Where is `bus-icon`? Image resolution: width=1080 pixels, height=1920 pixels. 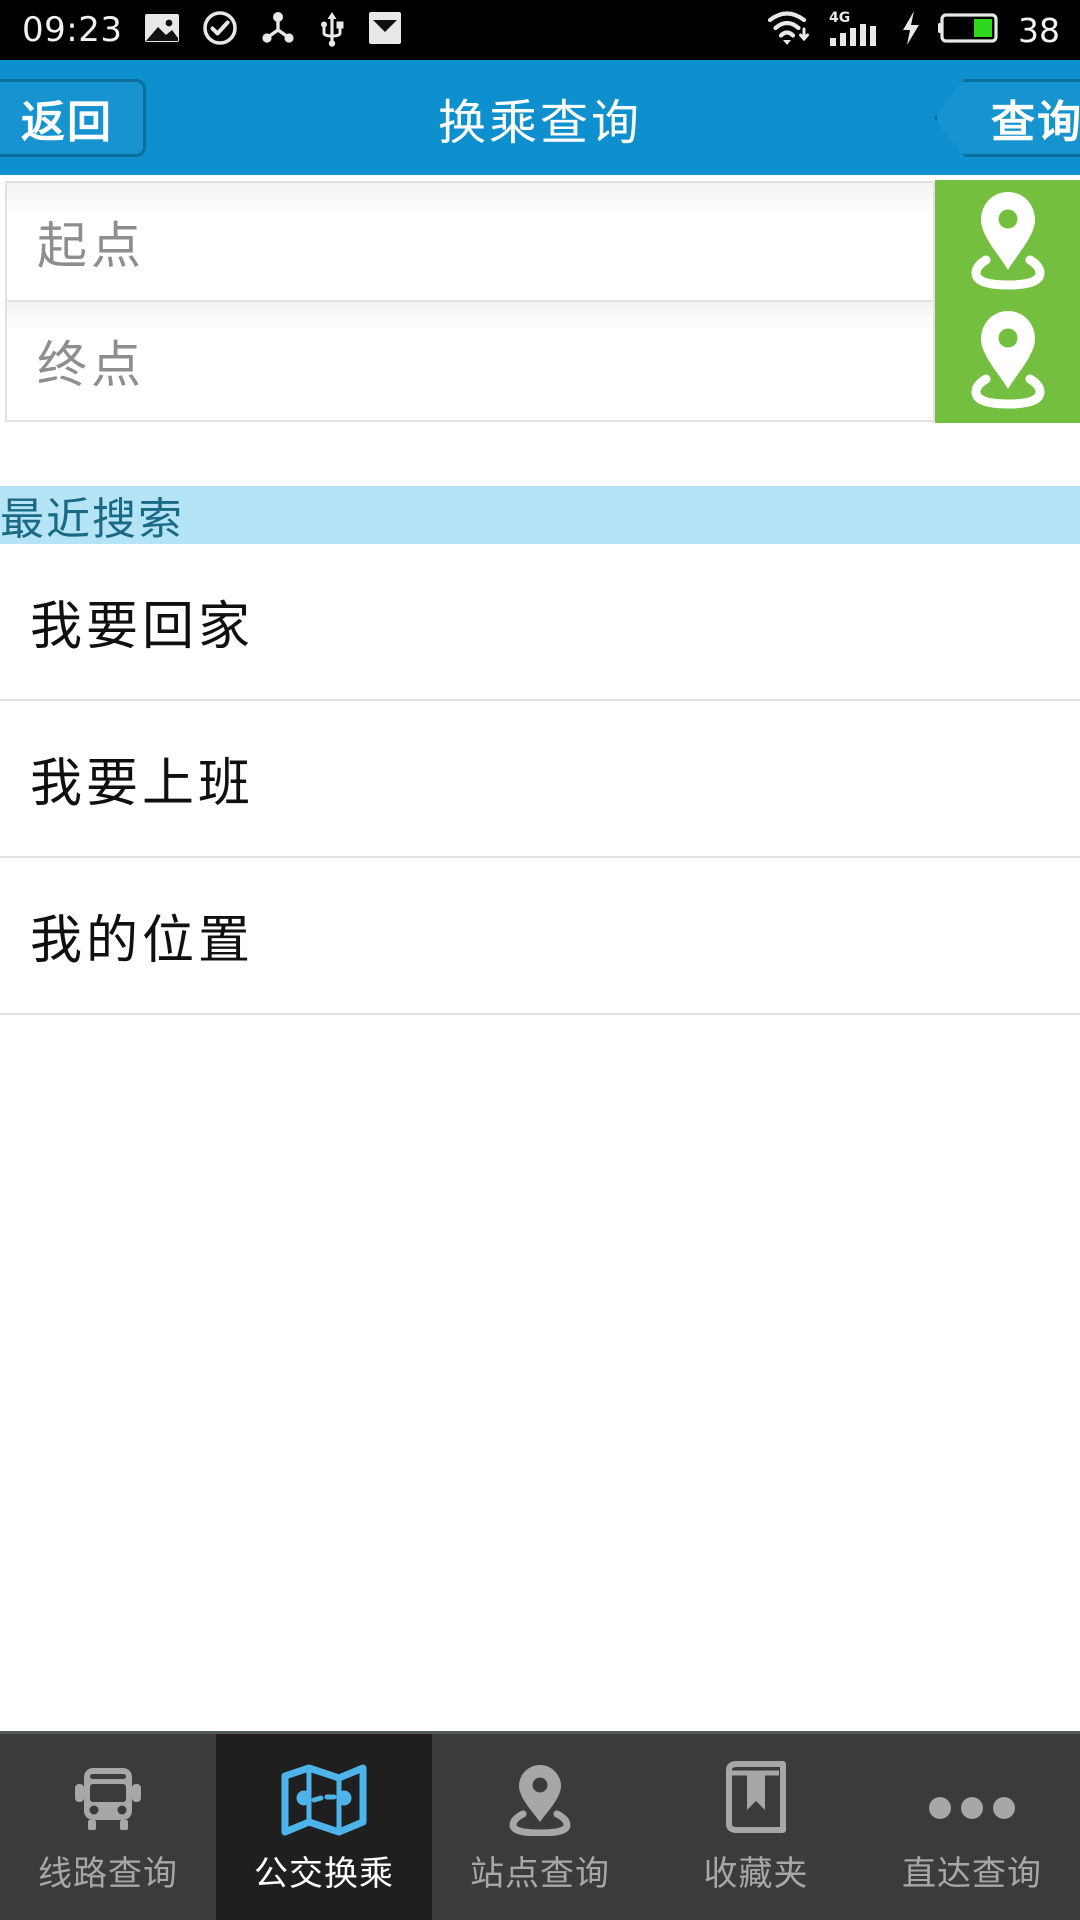
bus-icon is located at coordinates (108, 1798).